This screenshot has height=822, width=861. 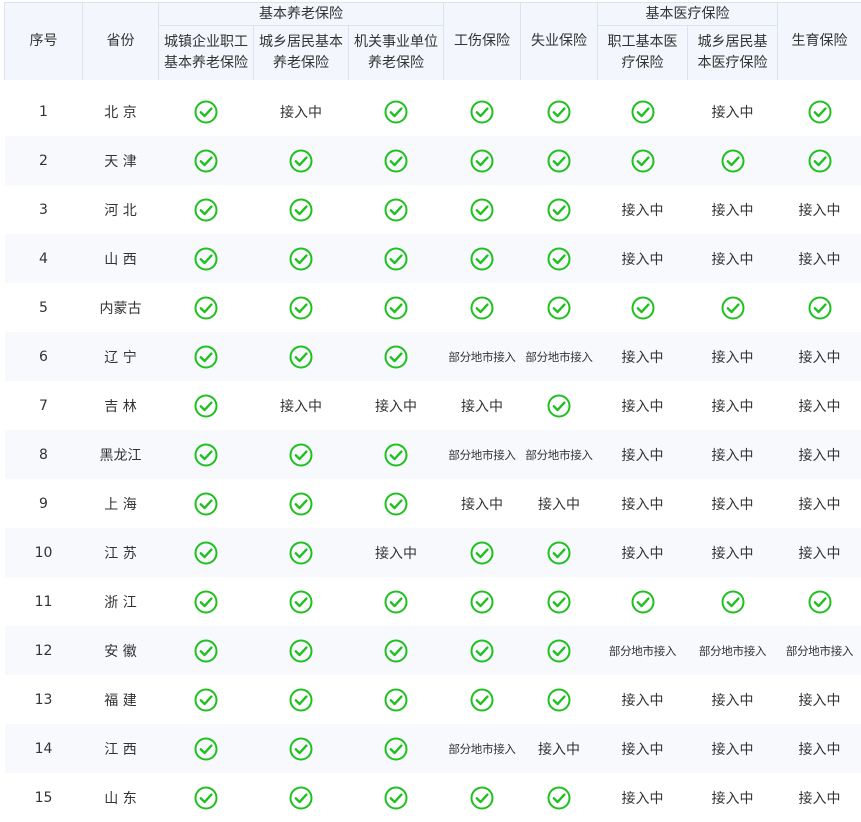 I want to click on header-employee-medical: 职工基本医疗保险, so click(x=643, y=55).